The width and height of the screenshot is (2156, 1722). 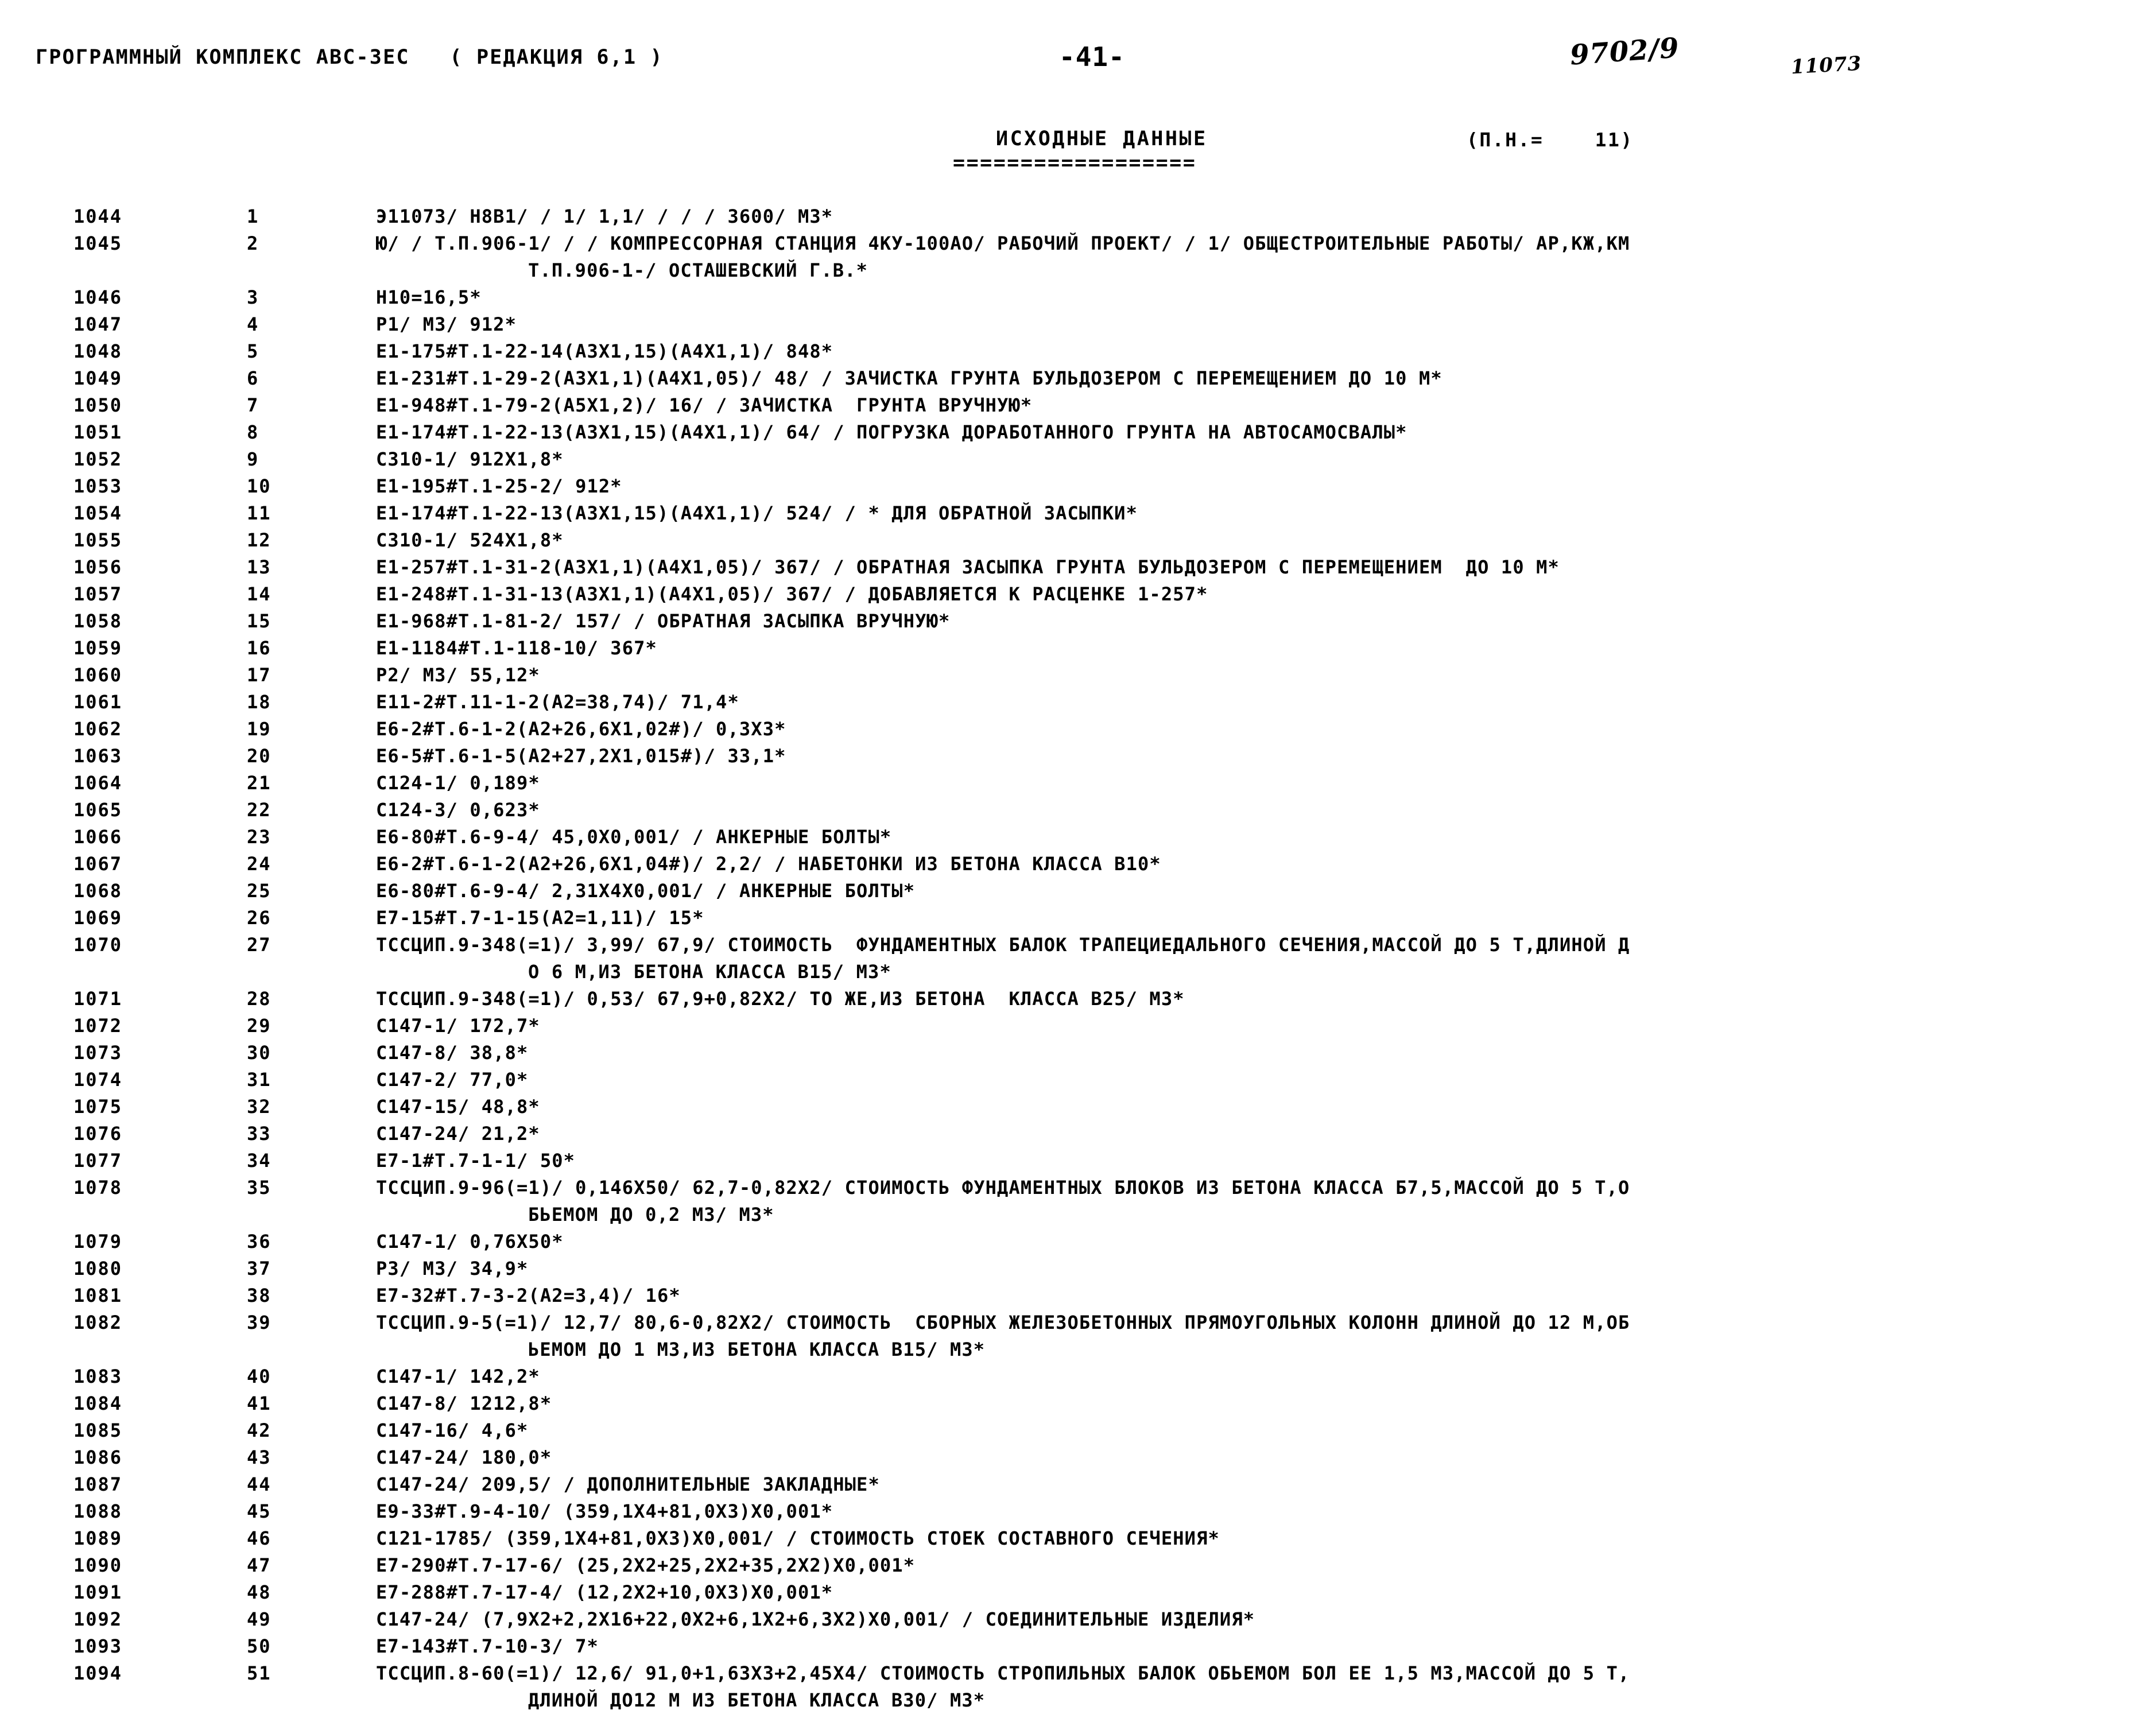 What do you see at coordinates (259, 783) in the screenshot?
I see `row-sequence-number: 21` at bounding box center [259, 783].